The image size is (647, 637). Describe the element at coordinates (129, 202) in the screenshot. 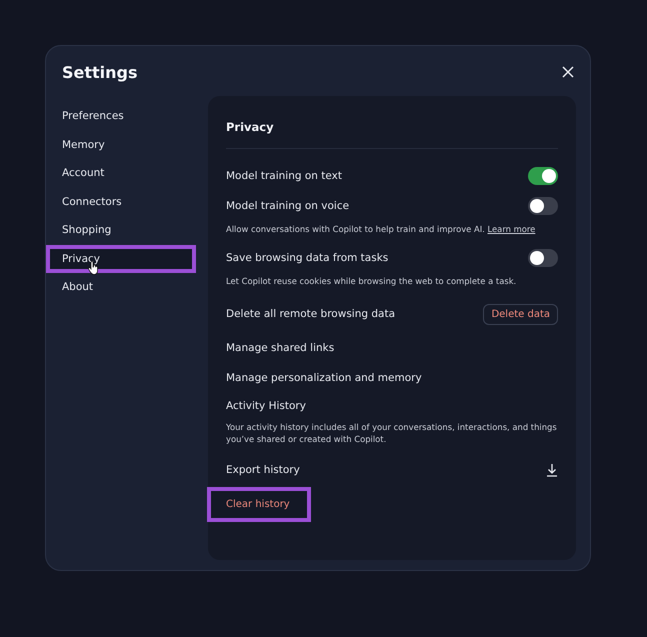

I see `sidebar-item: Connectors` at that location.